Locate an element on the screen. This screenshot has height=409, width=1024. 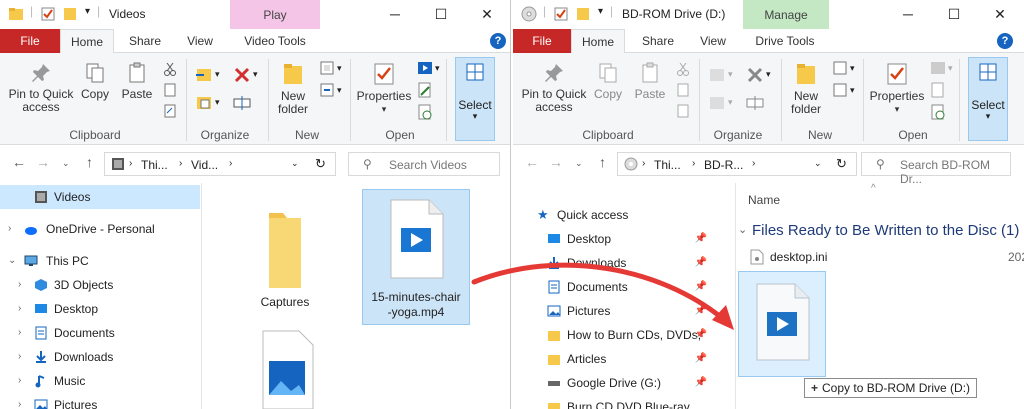
plus-icon: + is located at coordinates (815, 388).